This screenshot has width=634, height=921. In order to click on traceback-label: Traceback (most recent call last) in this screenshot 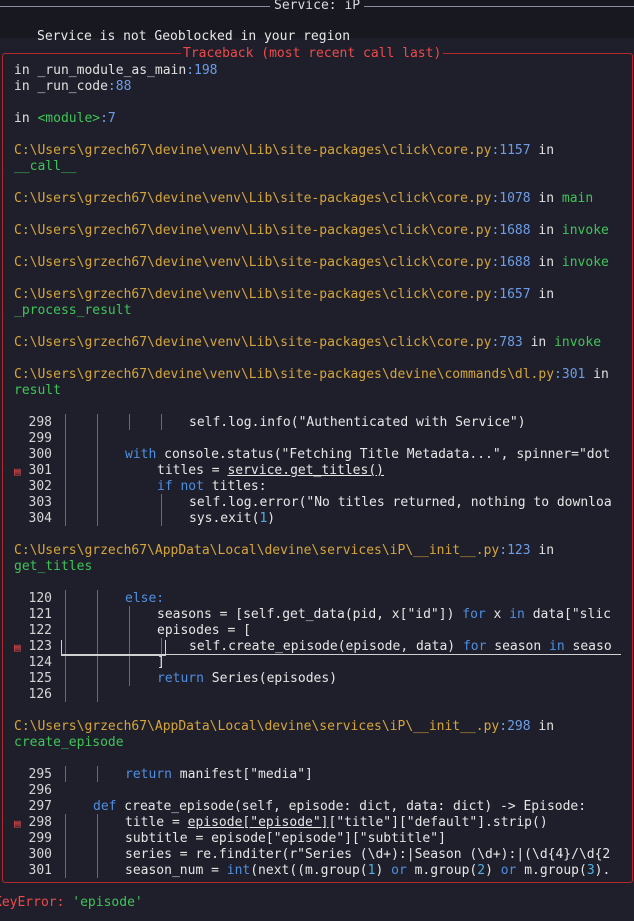, I will do `click(312, 54)`.